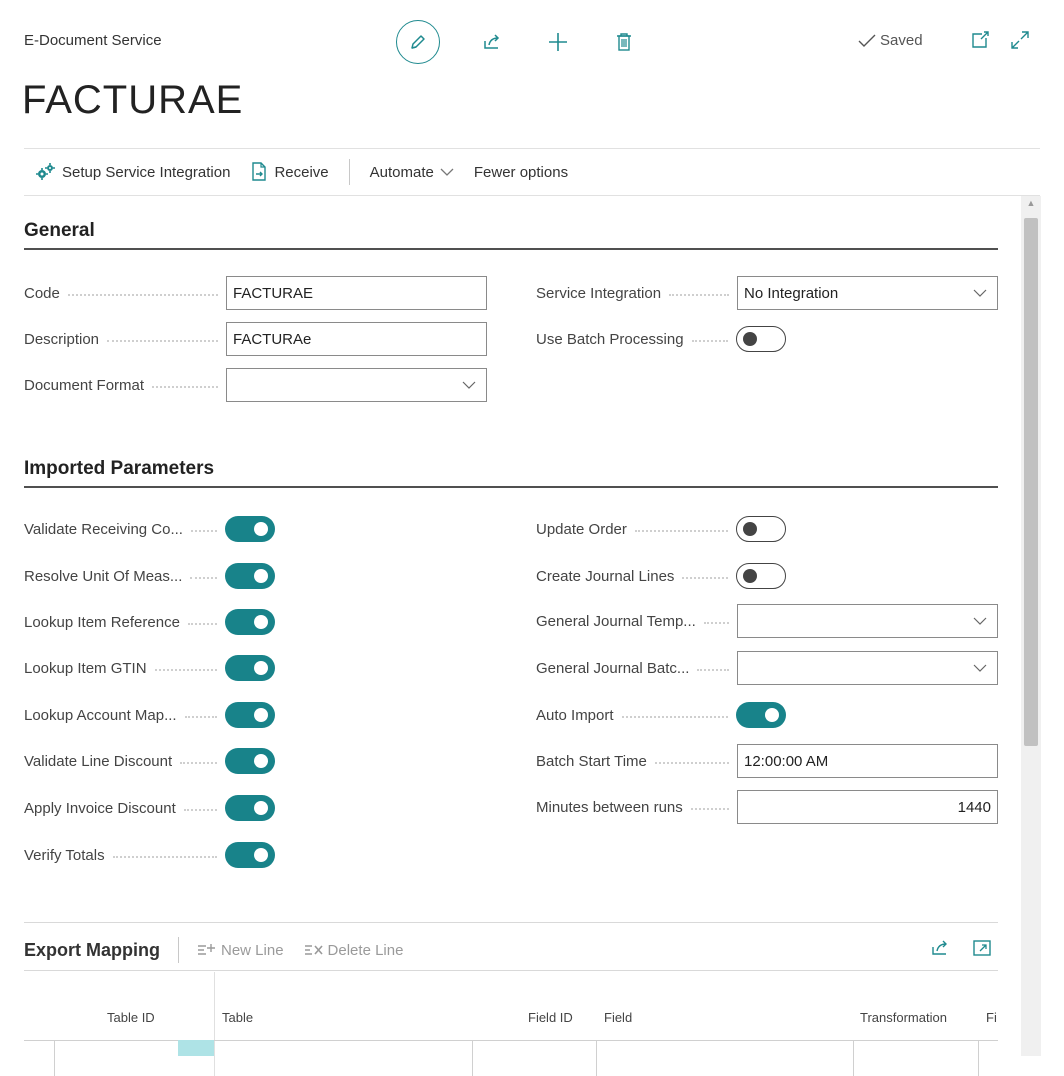 This screenshot has height=1076, width=1064. Describe the element at coordinates (980, 40) in the screenshot. I see `open-new-window-icon` at that location.